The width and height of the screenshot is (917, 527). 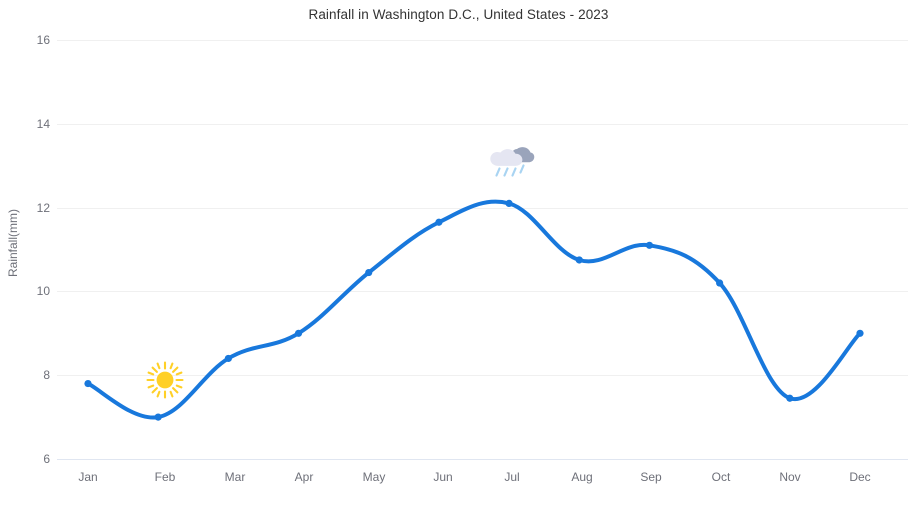 What do you see at coordinates (369, 272) in the screenshot?
I see `data-point-may` at bounding box center [369, 272].